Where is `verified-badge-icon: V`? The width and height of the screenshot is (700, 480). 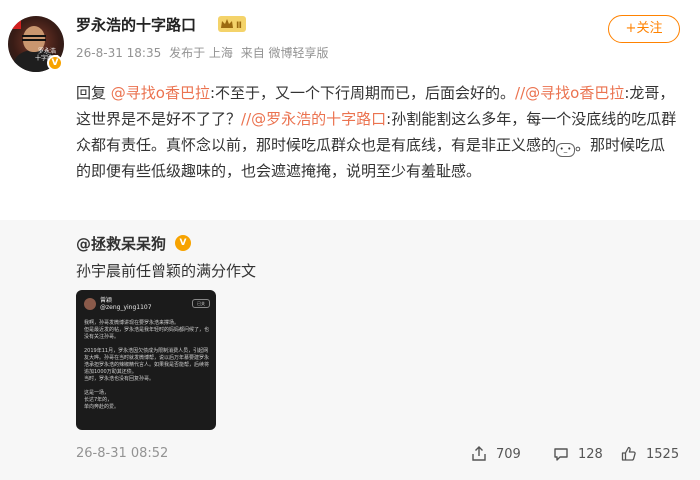
verified-badge-icon: V is located at coordinates (55, 63).